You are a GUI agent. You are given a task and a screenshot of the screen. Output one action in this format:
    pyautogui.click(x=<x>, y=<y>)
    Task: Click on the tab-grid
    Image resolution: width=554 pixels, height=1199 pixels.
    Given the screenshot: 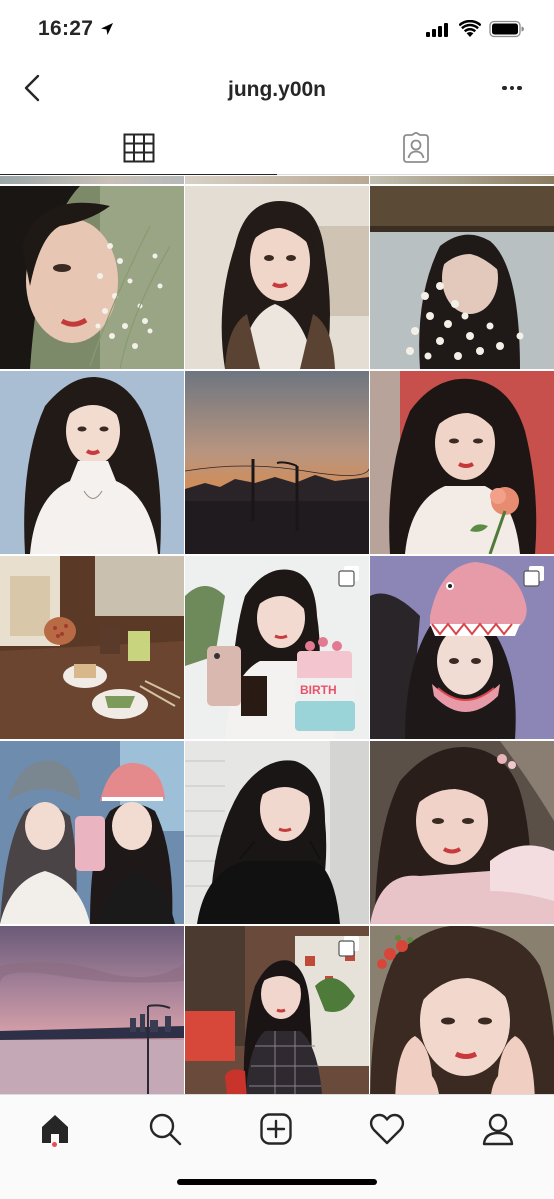 What is the action you would take?
    pyautogui.click(x=138, y=148)
    